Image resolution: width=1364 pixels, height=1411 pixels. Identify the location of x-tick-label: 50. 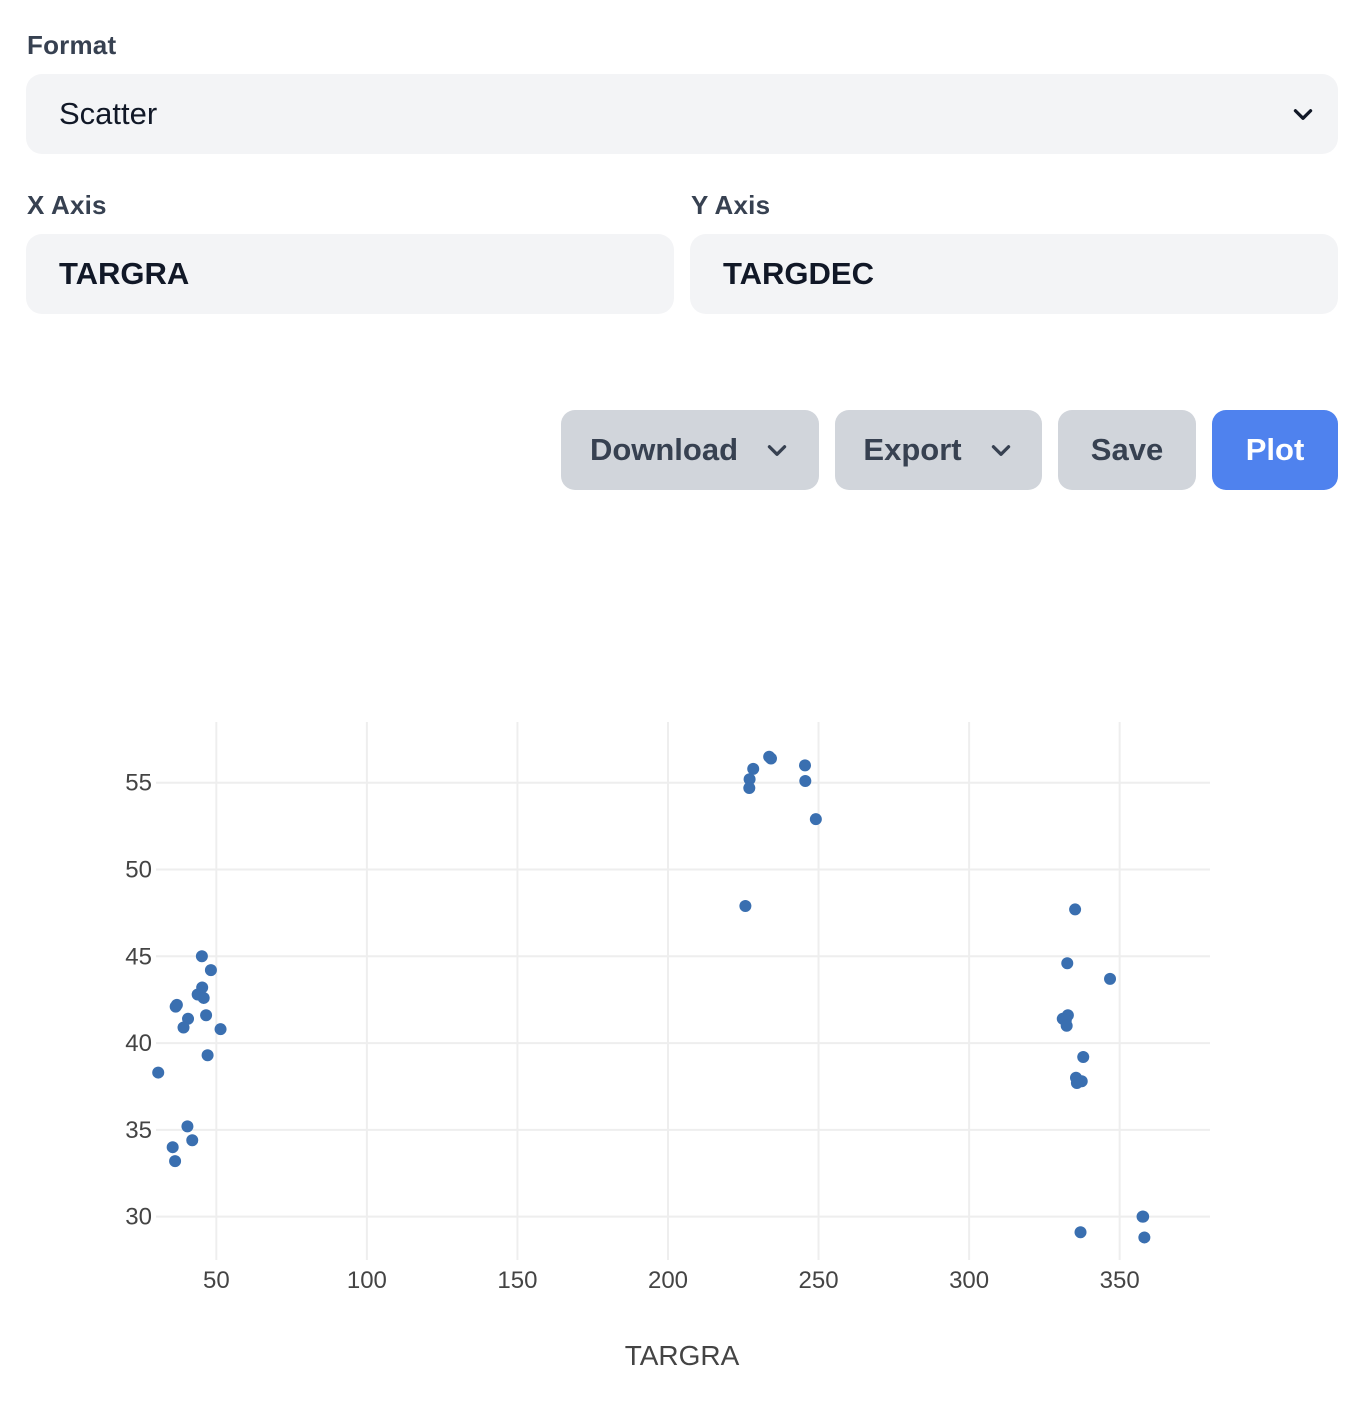
(216, 1280).